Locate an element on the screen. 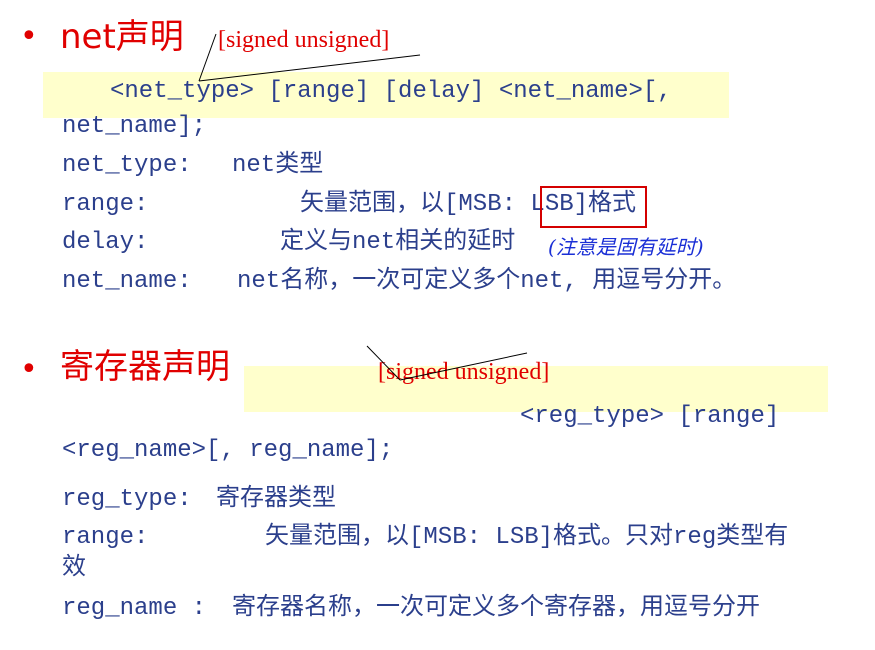 The image size is (875, 650). reg-callout-line-b is located at coordinates (463, 366).